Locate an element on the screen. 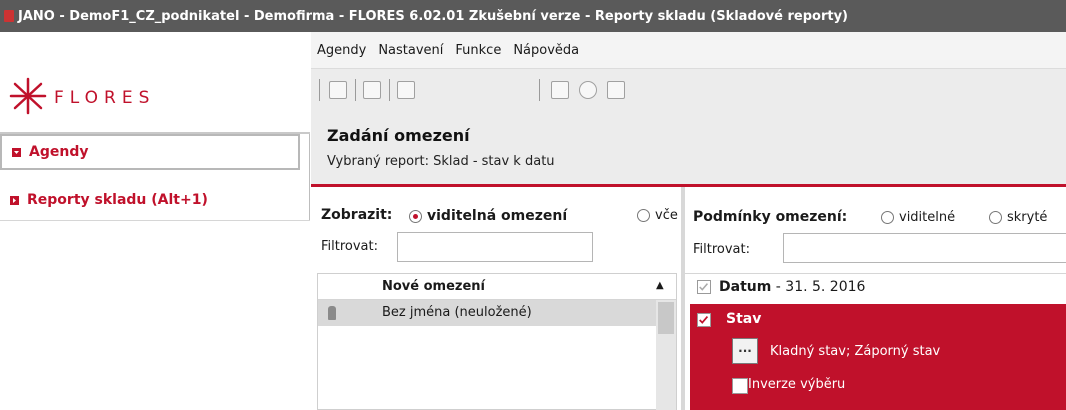 This screenshot has height=410, width=1066. flores-logo-icon is located at coordinates (28, 96).